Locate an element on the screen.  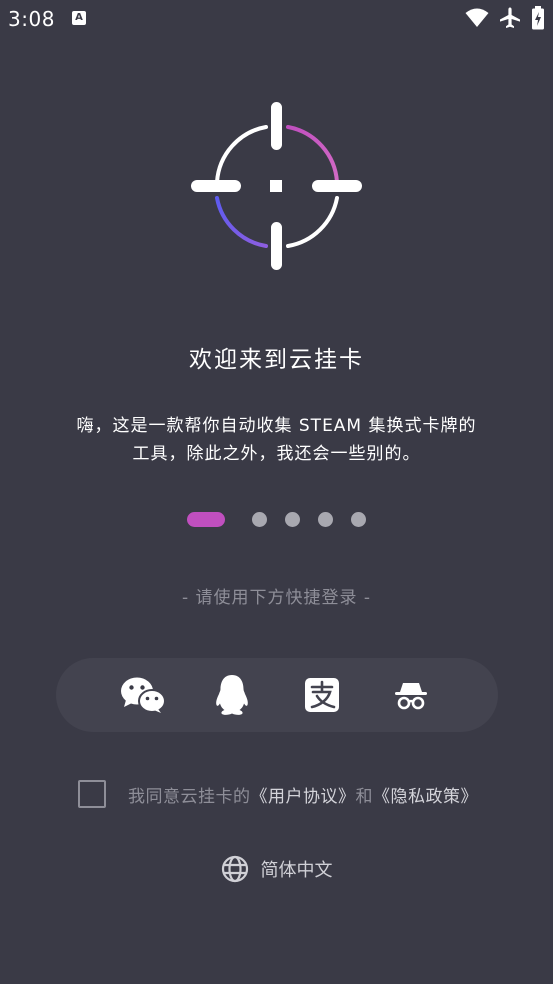
status-icons is located at coordinates (505, 18).